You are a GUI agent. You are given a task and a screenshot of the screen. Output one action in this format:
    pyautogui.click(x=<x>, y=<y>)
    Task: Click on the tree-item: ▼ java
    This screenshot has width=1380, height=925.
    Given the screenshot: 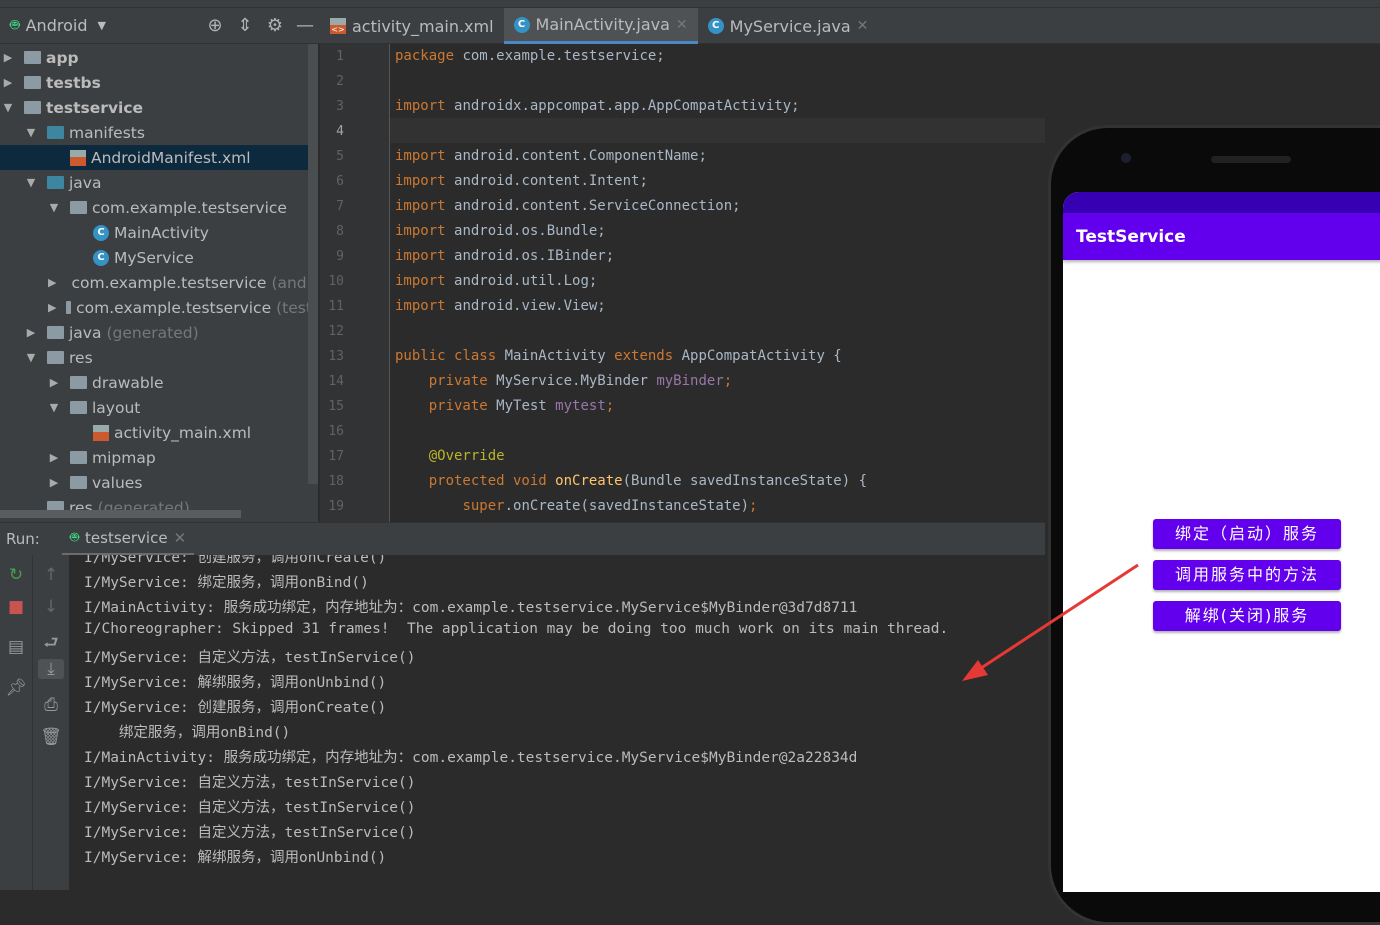 What is the action you would take?
    pyautogui.click(x=159, y=182)
    